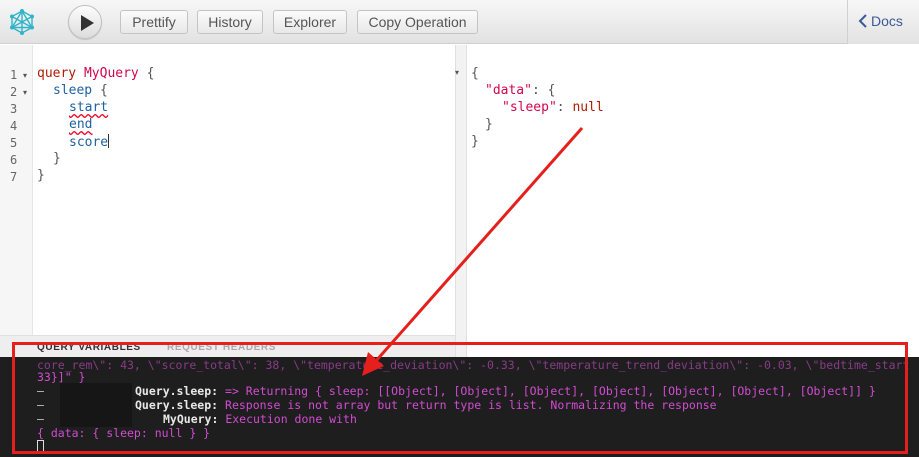  I want to click on chevron-left-icon, so click(862, 21).